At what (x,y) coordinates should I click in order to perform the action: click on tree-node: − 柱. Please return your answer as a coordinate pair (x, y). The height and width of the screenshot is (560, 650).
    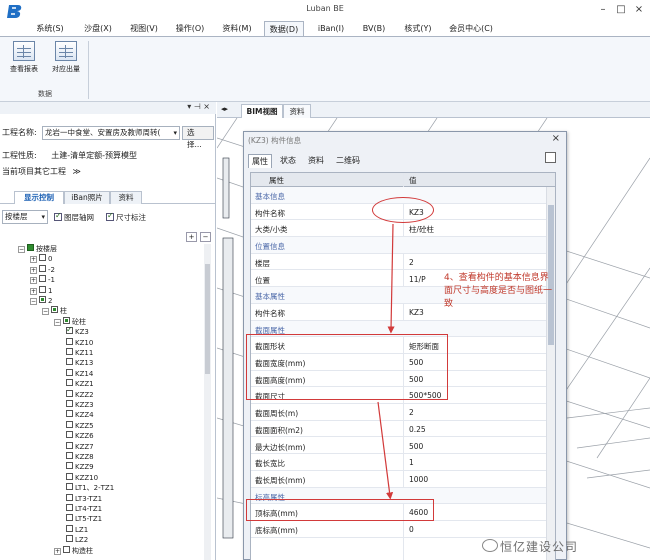
    Looking at the image, I should click on (54, 311).